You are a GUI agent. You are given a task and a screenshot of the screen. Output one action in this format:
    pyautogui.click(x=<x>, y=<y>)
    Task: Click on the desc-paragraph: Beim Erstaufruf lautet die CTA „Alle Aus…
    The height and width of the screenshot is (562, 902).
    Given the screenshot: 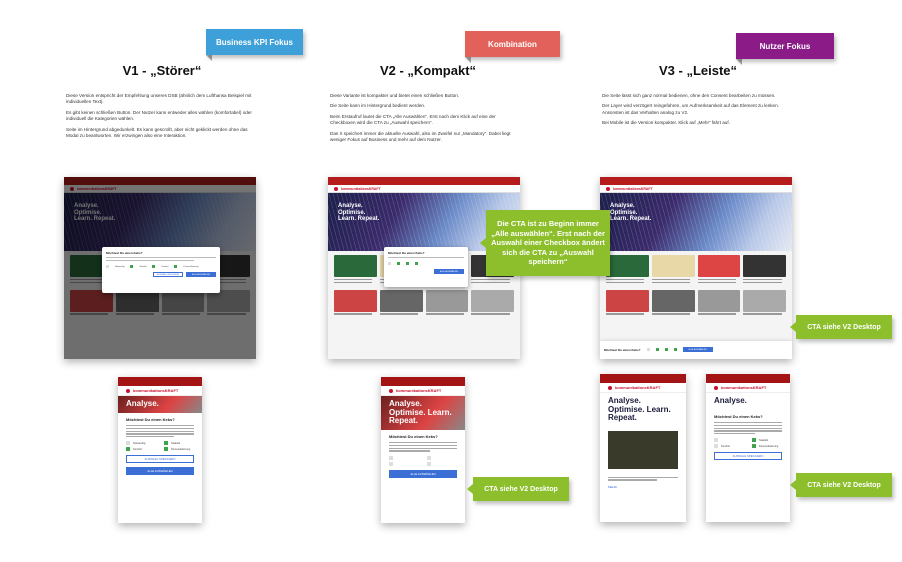 What is the action you would take?
    pyautogui.click(x=413, y=119)
    